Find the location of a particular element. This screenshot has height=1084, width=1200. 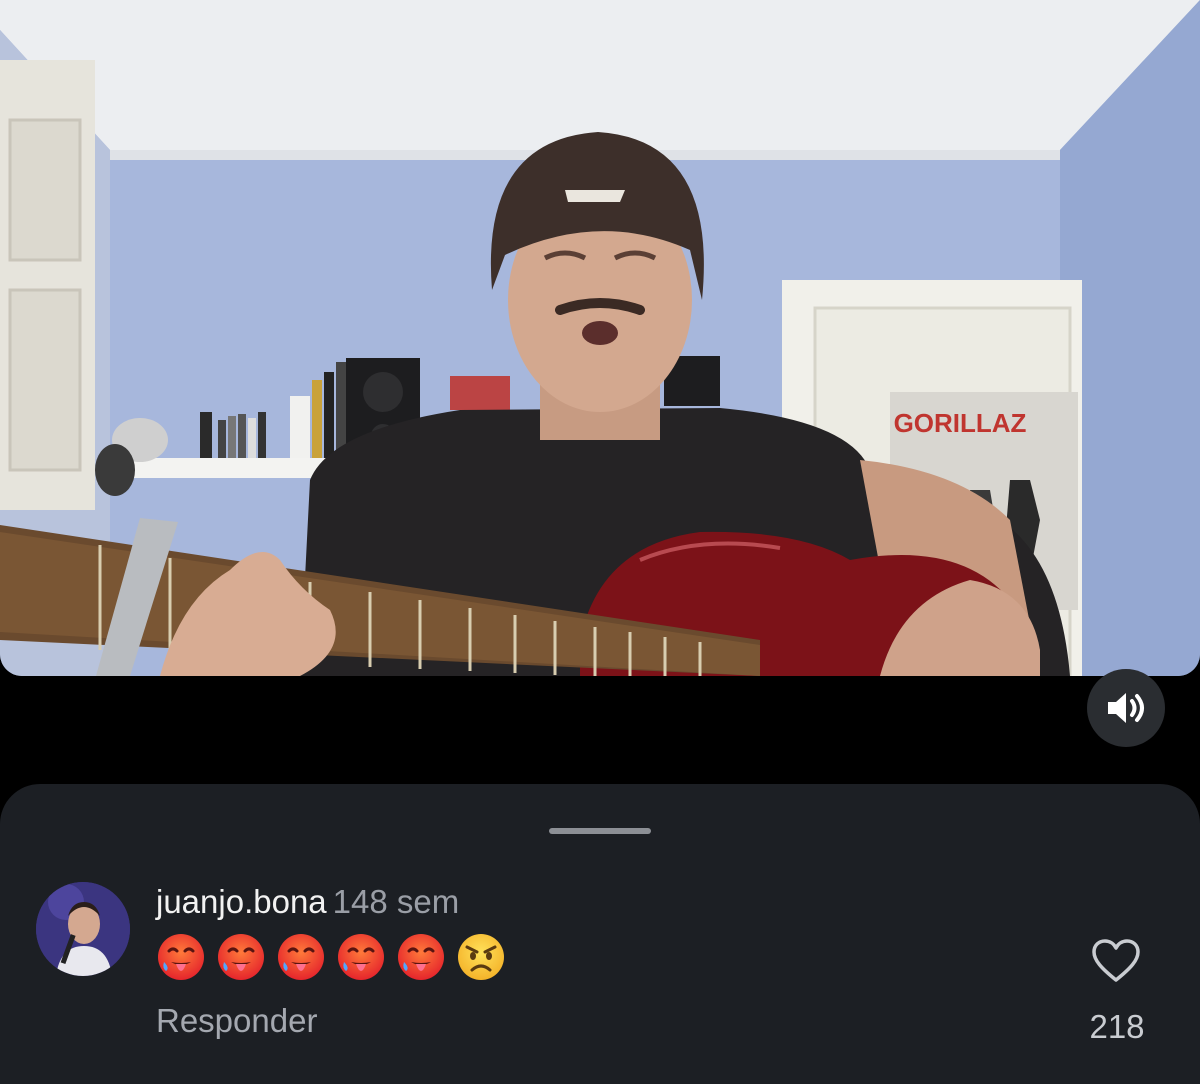

like-button is located at coordinates (1116, 962).